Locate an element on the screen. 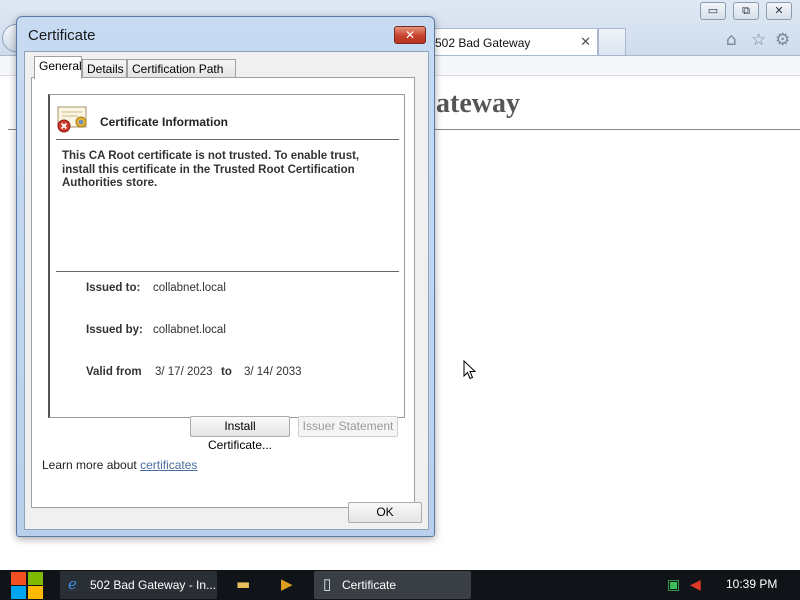 The image size is (800, 600). issued-to-value: collabnet.local is located at coordinates (189, 288).